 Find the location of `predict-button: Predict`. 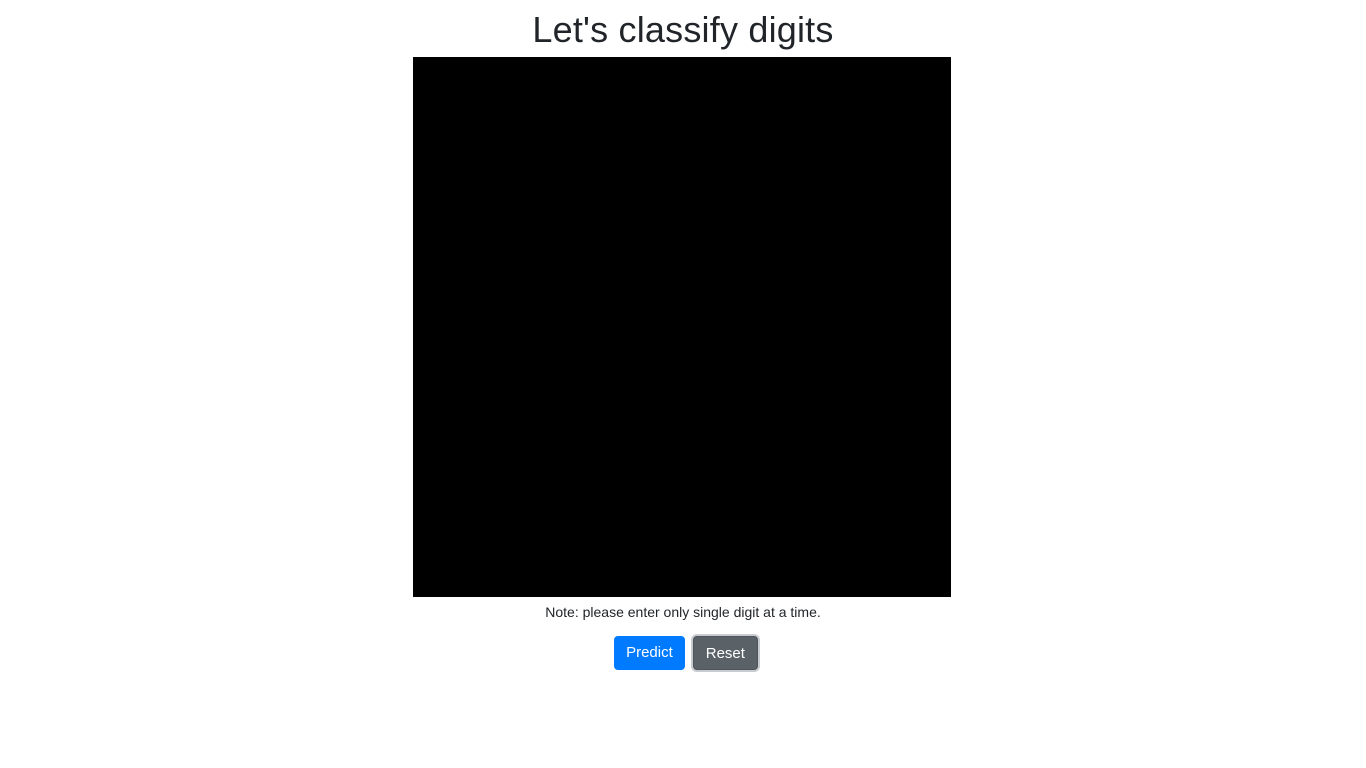

predict-button: Predict is located at coordinates (649, 653).